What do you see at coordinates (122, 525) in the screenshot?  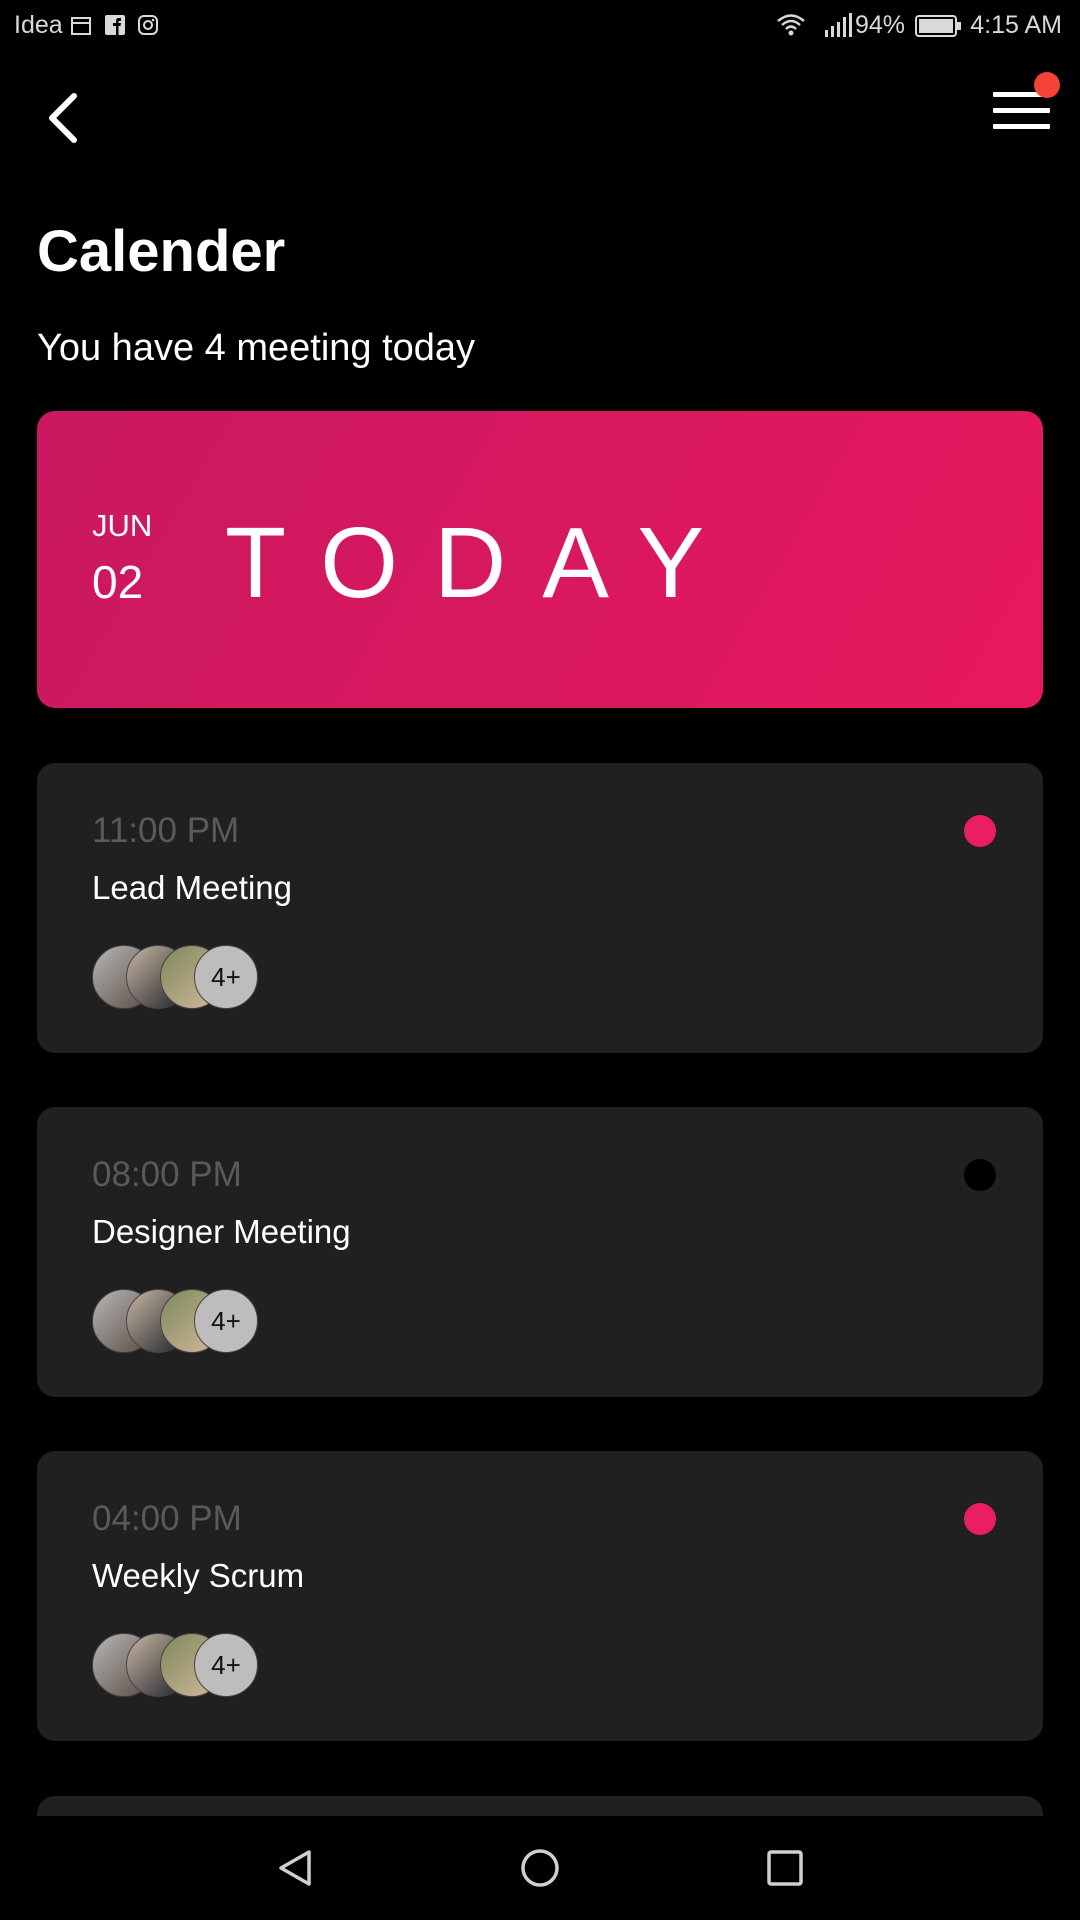 I see `today-month: JUN` at bounding box center [122, 525].